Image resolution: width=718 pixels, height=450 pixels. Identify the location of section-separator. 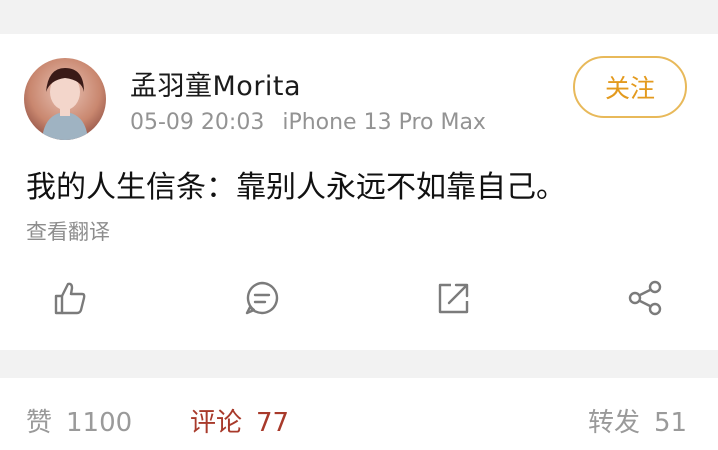
(359, 364).